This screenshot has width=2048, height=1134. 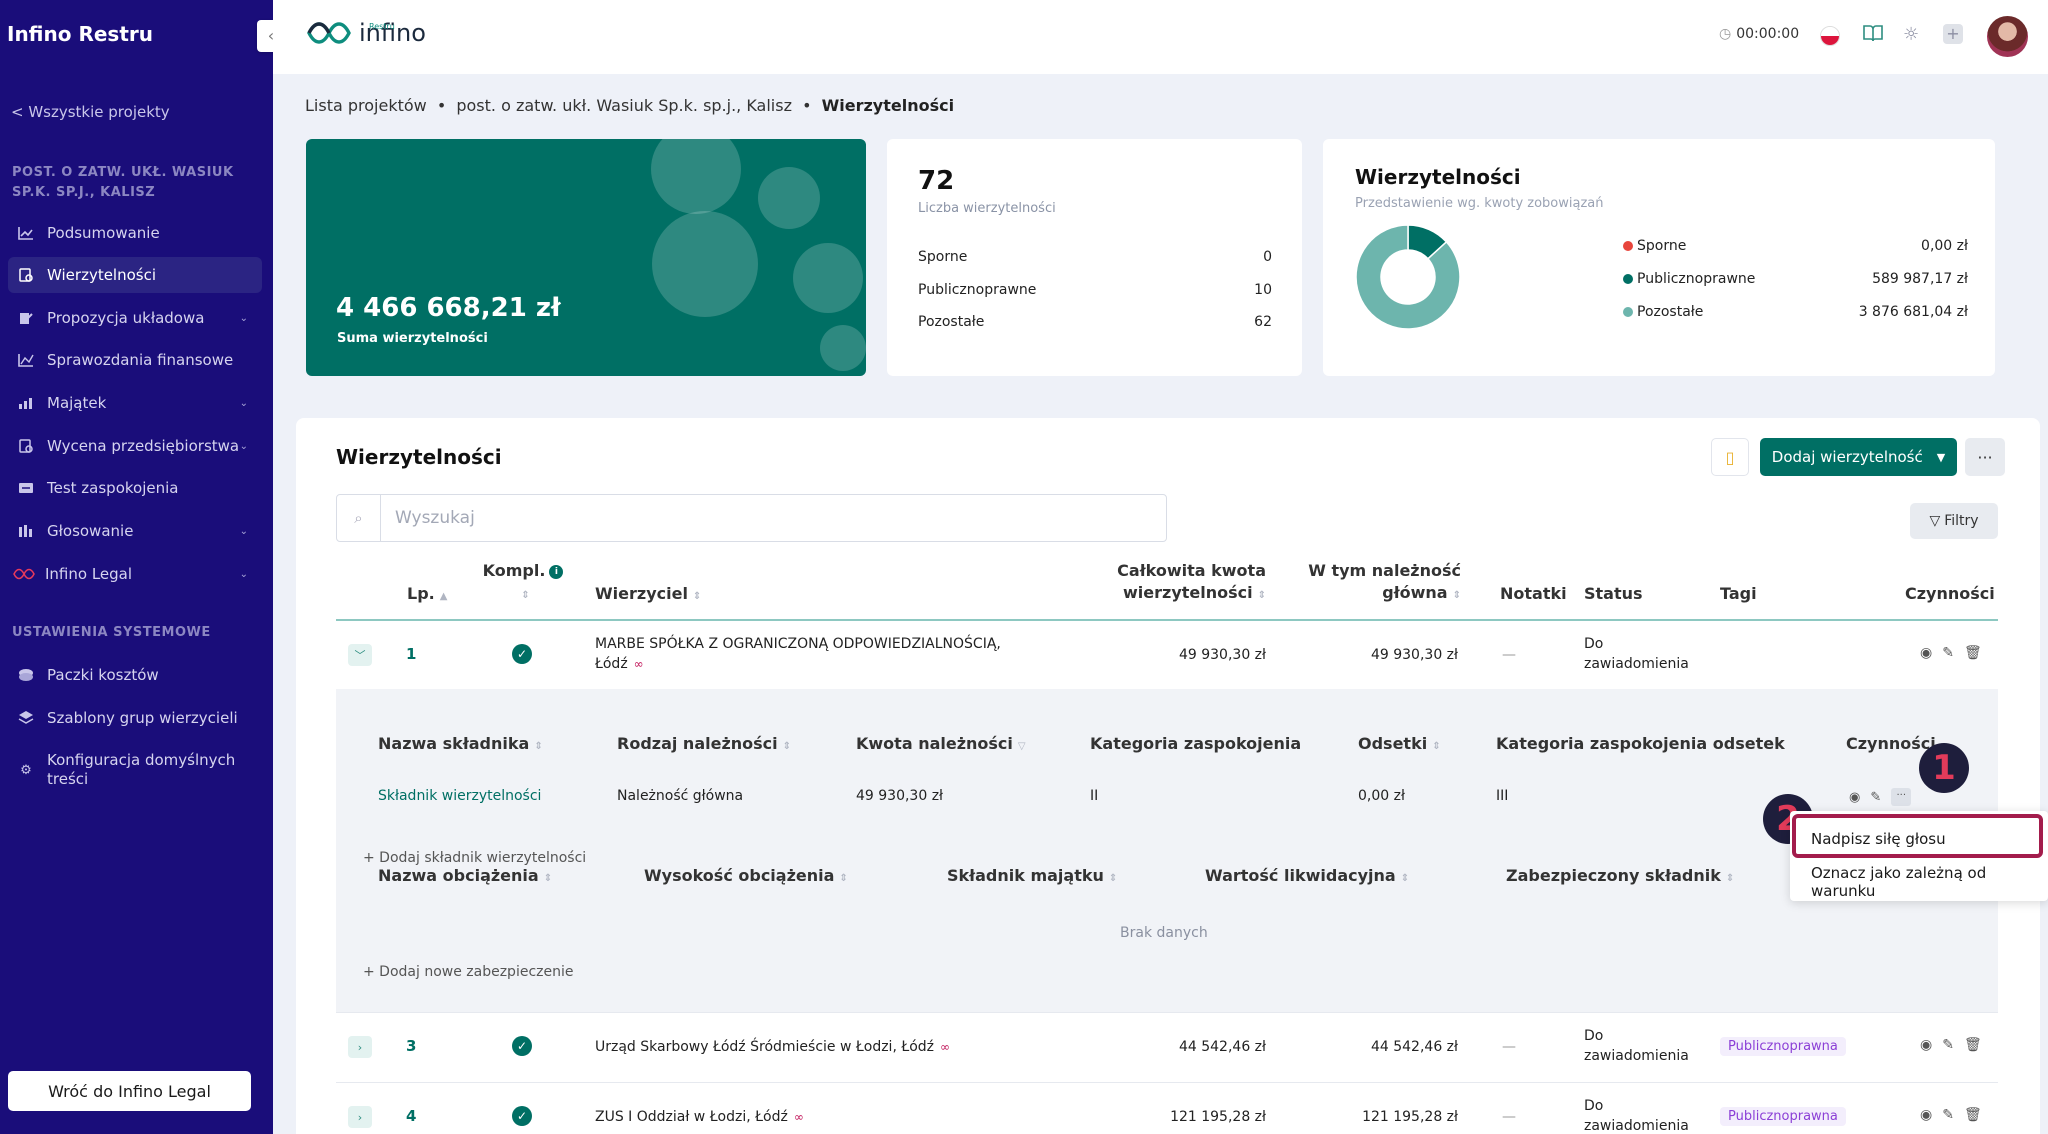 I want to click on sidebar-item-wierzytelnosci: Wierzytelności, so click(x=135, y=275).